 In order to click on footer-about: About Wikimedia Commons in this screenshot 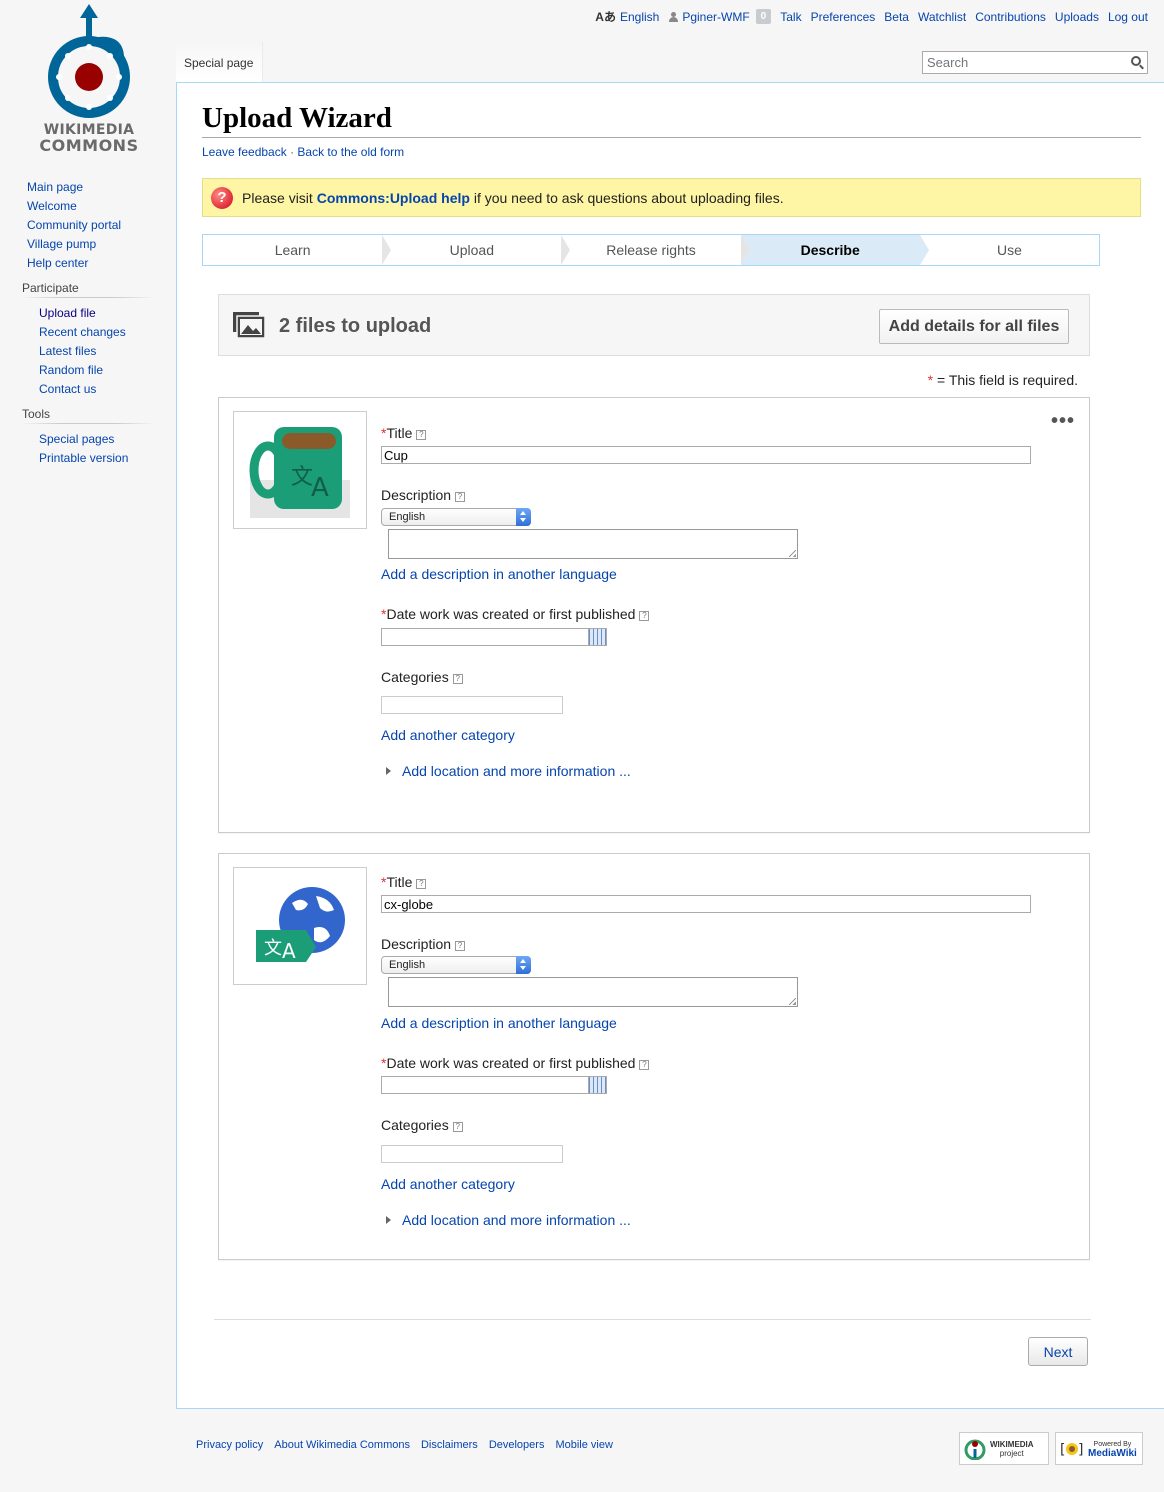, I will do `click(342, 1445)`.